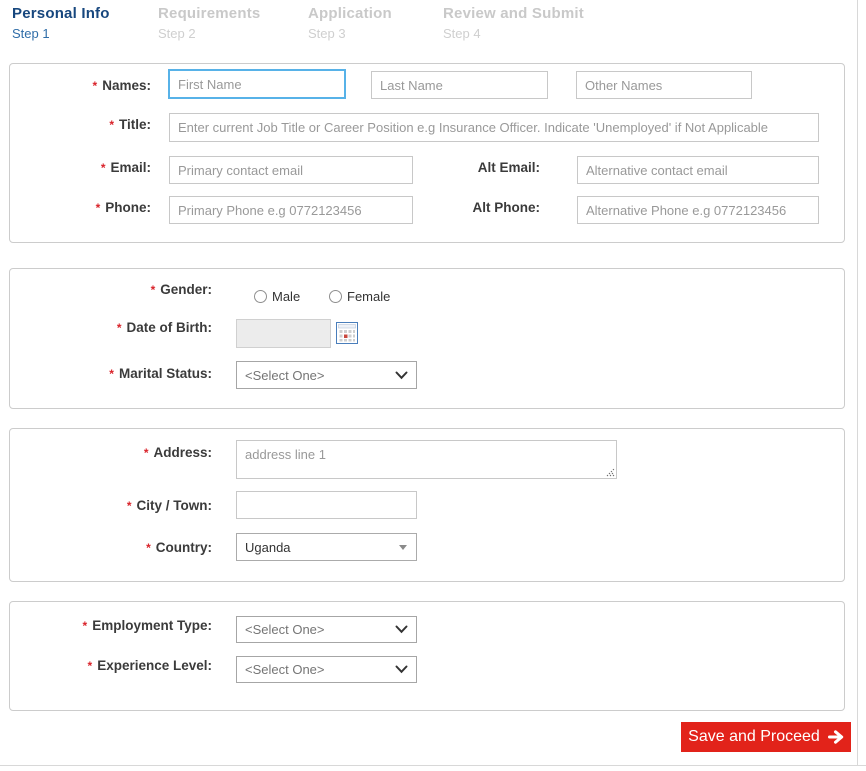 The image size is (866, 771). What do you see at coordinates (268, 547) in the screenshot?
I see `selected-value: Uganda` at bounding box center [268, 547].